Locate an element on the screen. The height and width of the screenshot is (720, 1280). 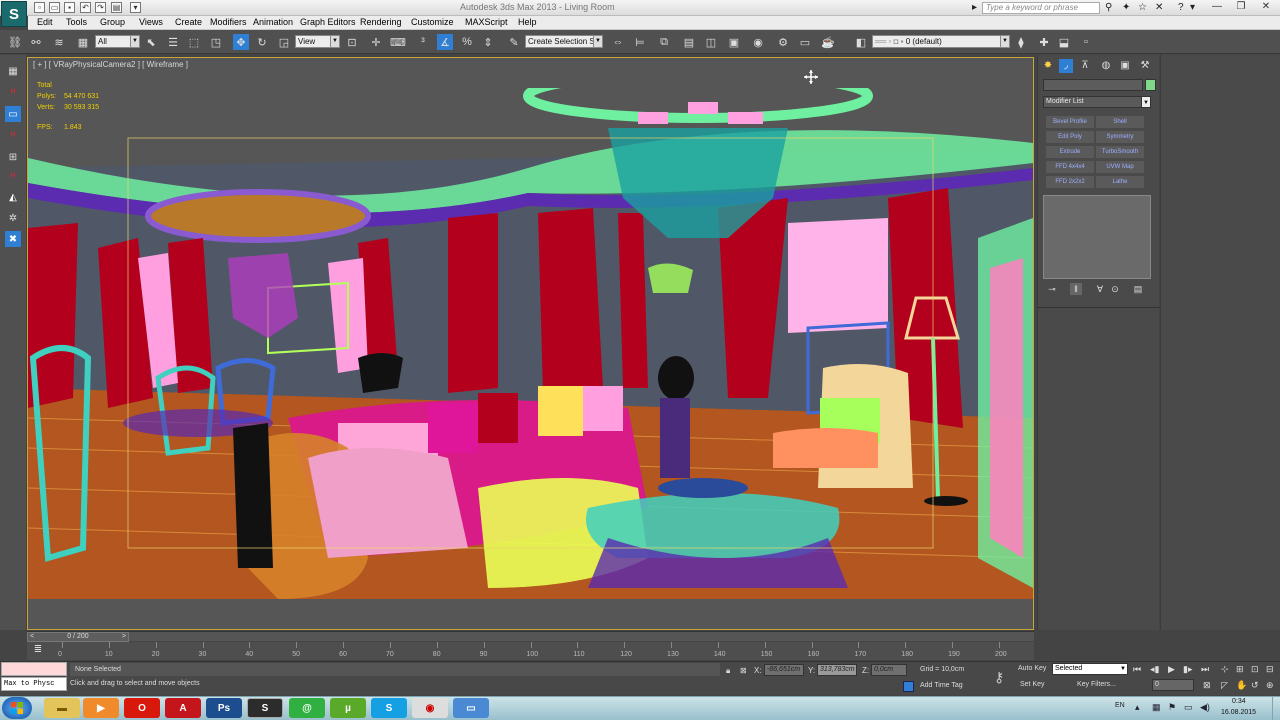
taskbar-skype: S is located at coordinates (389, 708).